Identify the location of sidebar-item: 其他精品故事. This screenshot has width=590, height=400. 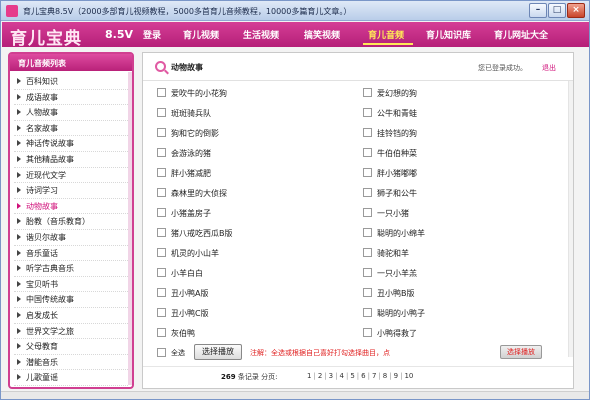
(71, 160).